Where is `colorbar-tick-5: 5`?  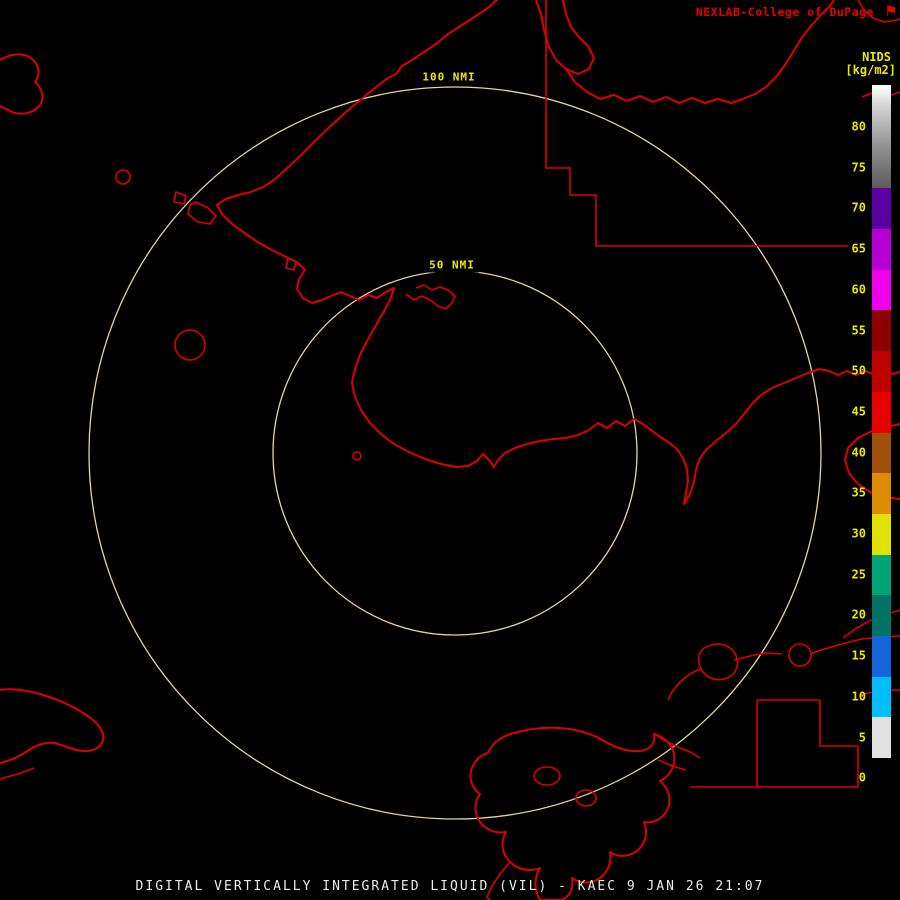 colorbar-tick-5: 5 is located at coordinates (862, 737).